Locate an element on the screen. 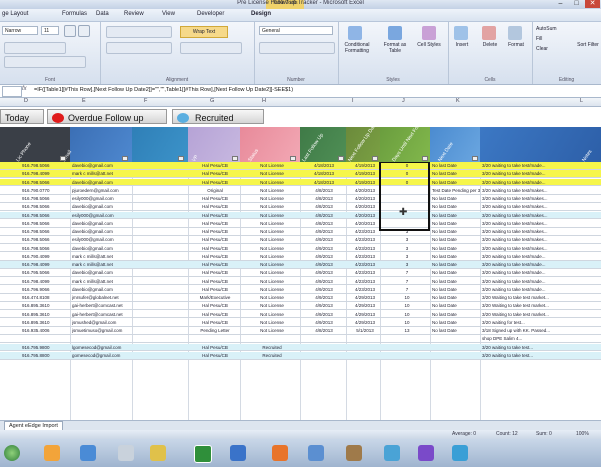  currency-percent-icons is located at coordinates (297, 48).